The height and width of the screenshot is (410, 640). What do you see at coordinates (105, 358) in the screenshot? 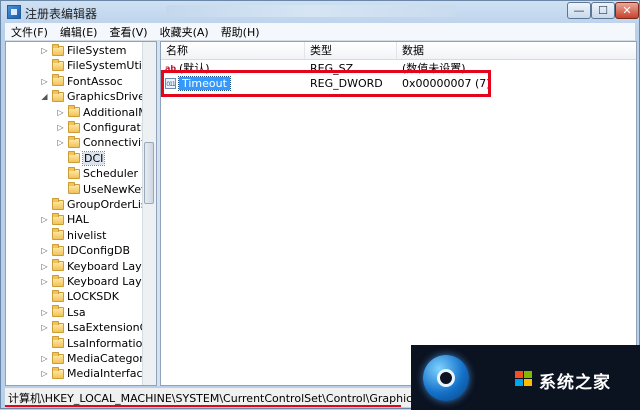
I see `tree-item-label: MediaCategories` at bounding box center [105, 358].